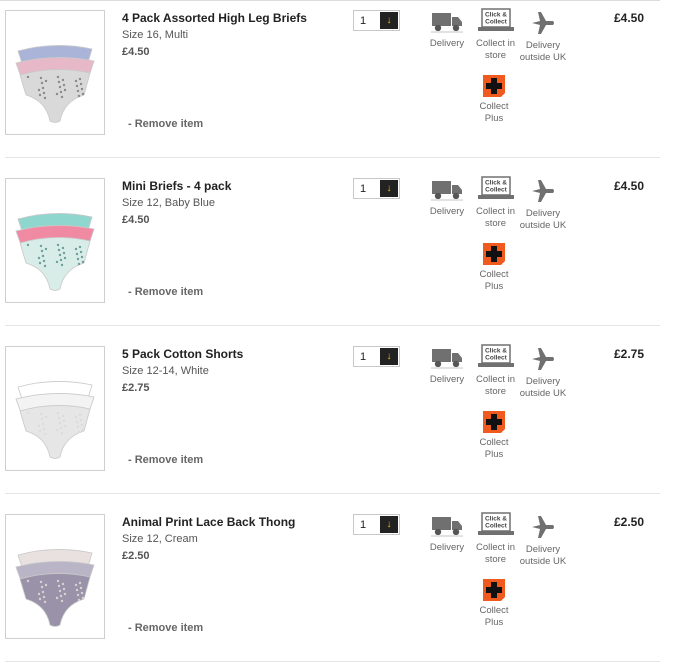 Image resolution: width=673 pixels, height=672 pixels. What do you see at coordinates (208, 522) in the screenshot?
I see `product-title: Animal Print Lace Back Thong` at bounding box center [208, 522].